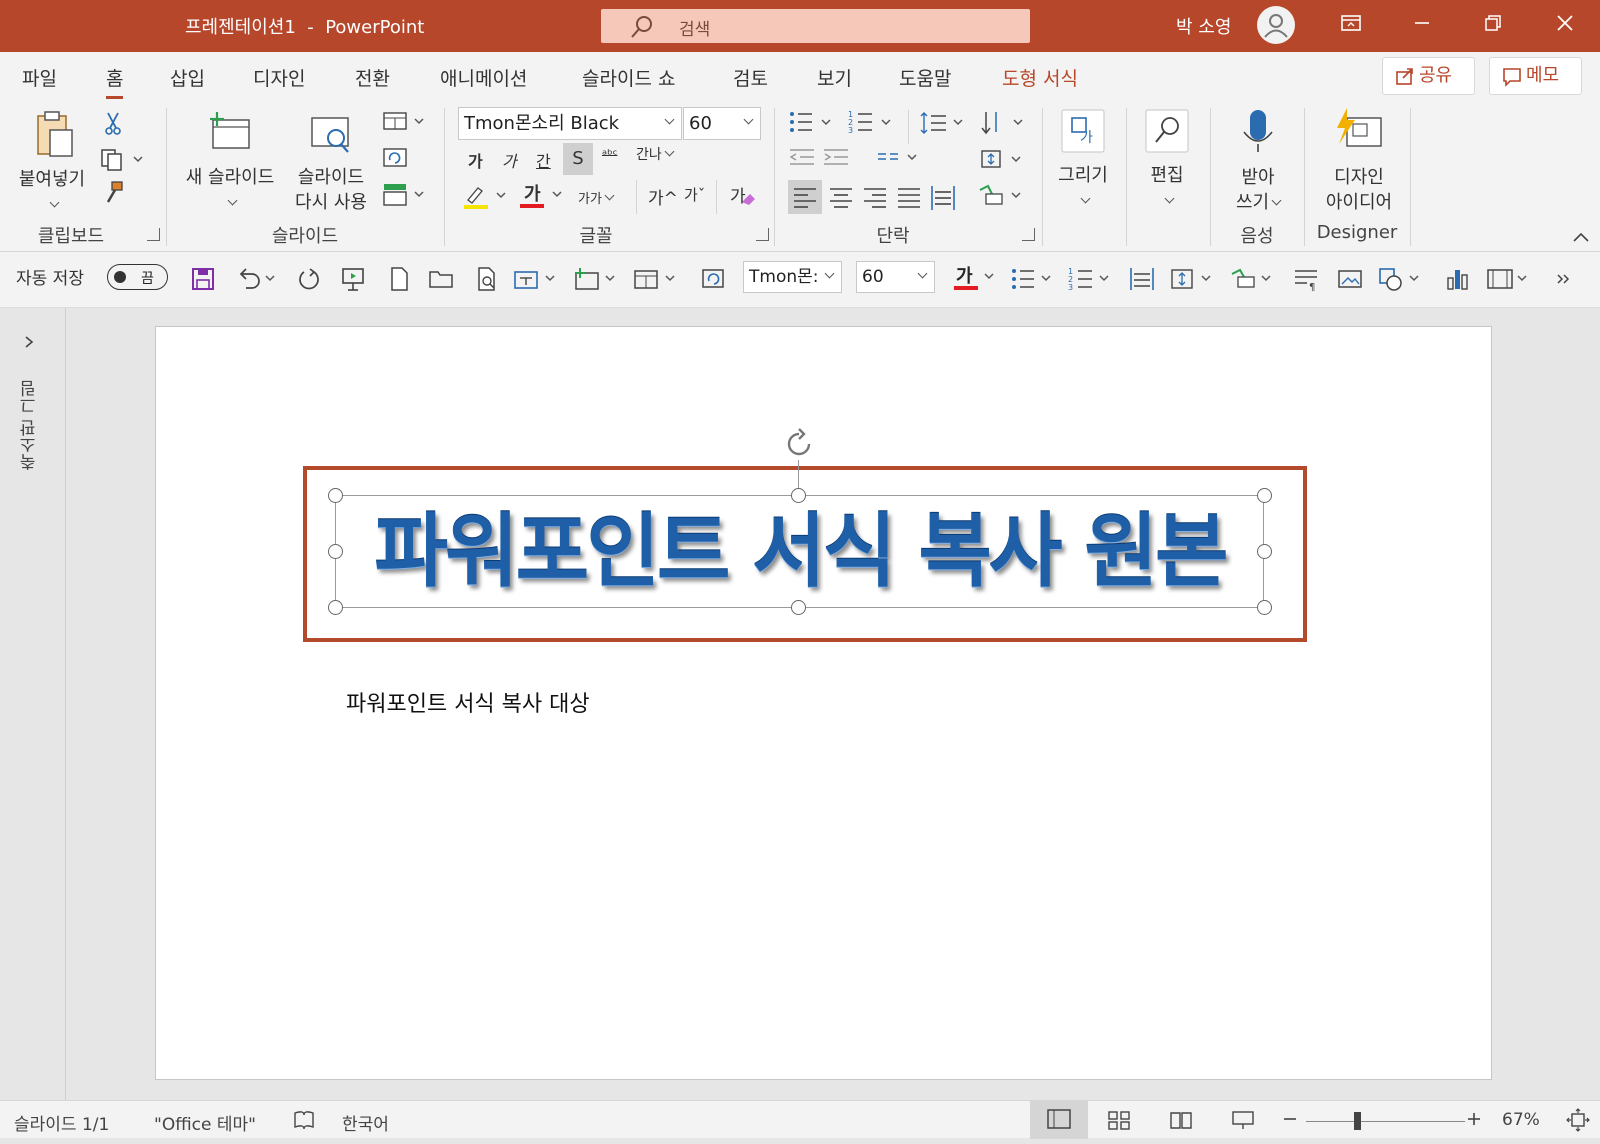 This screenshot has width=1600, height=1144. What do you see at coordinates (543, 160) in the screenshot?
I see `underline-button: 간` at bounding box center [543, 160].